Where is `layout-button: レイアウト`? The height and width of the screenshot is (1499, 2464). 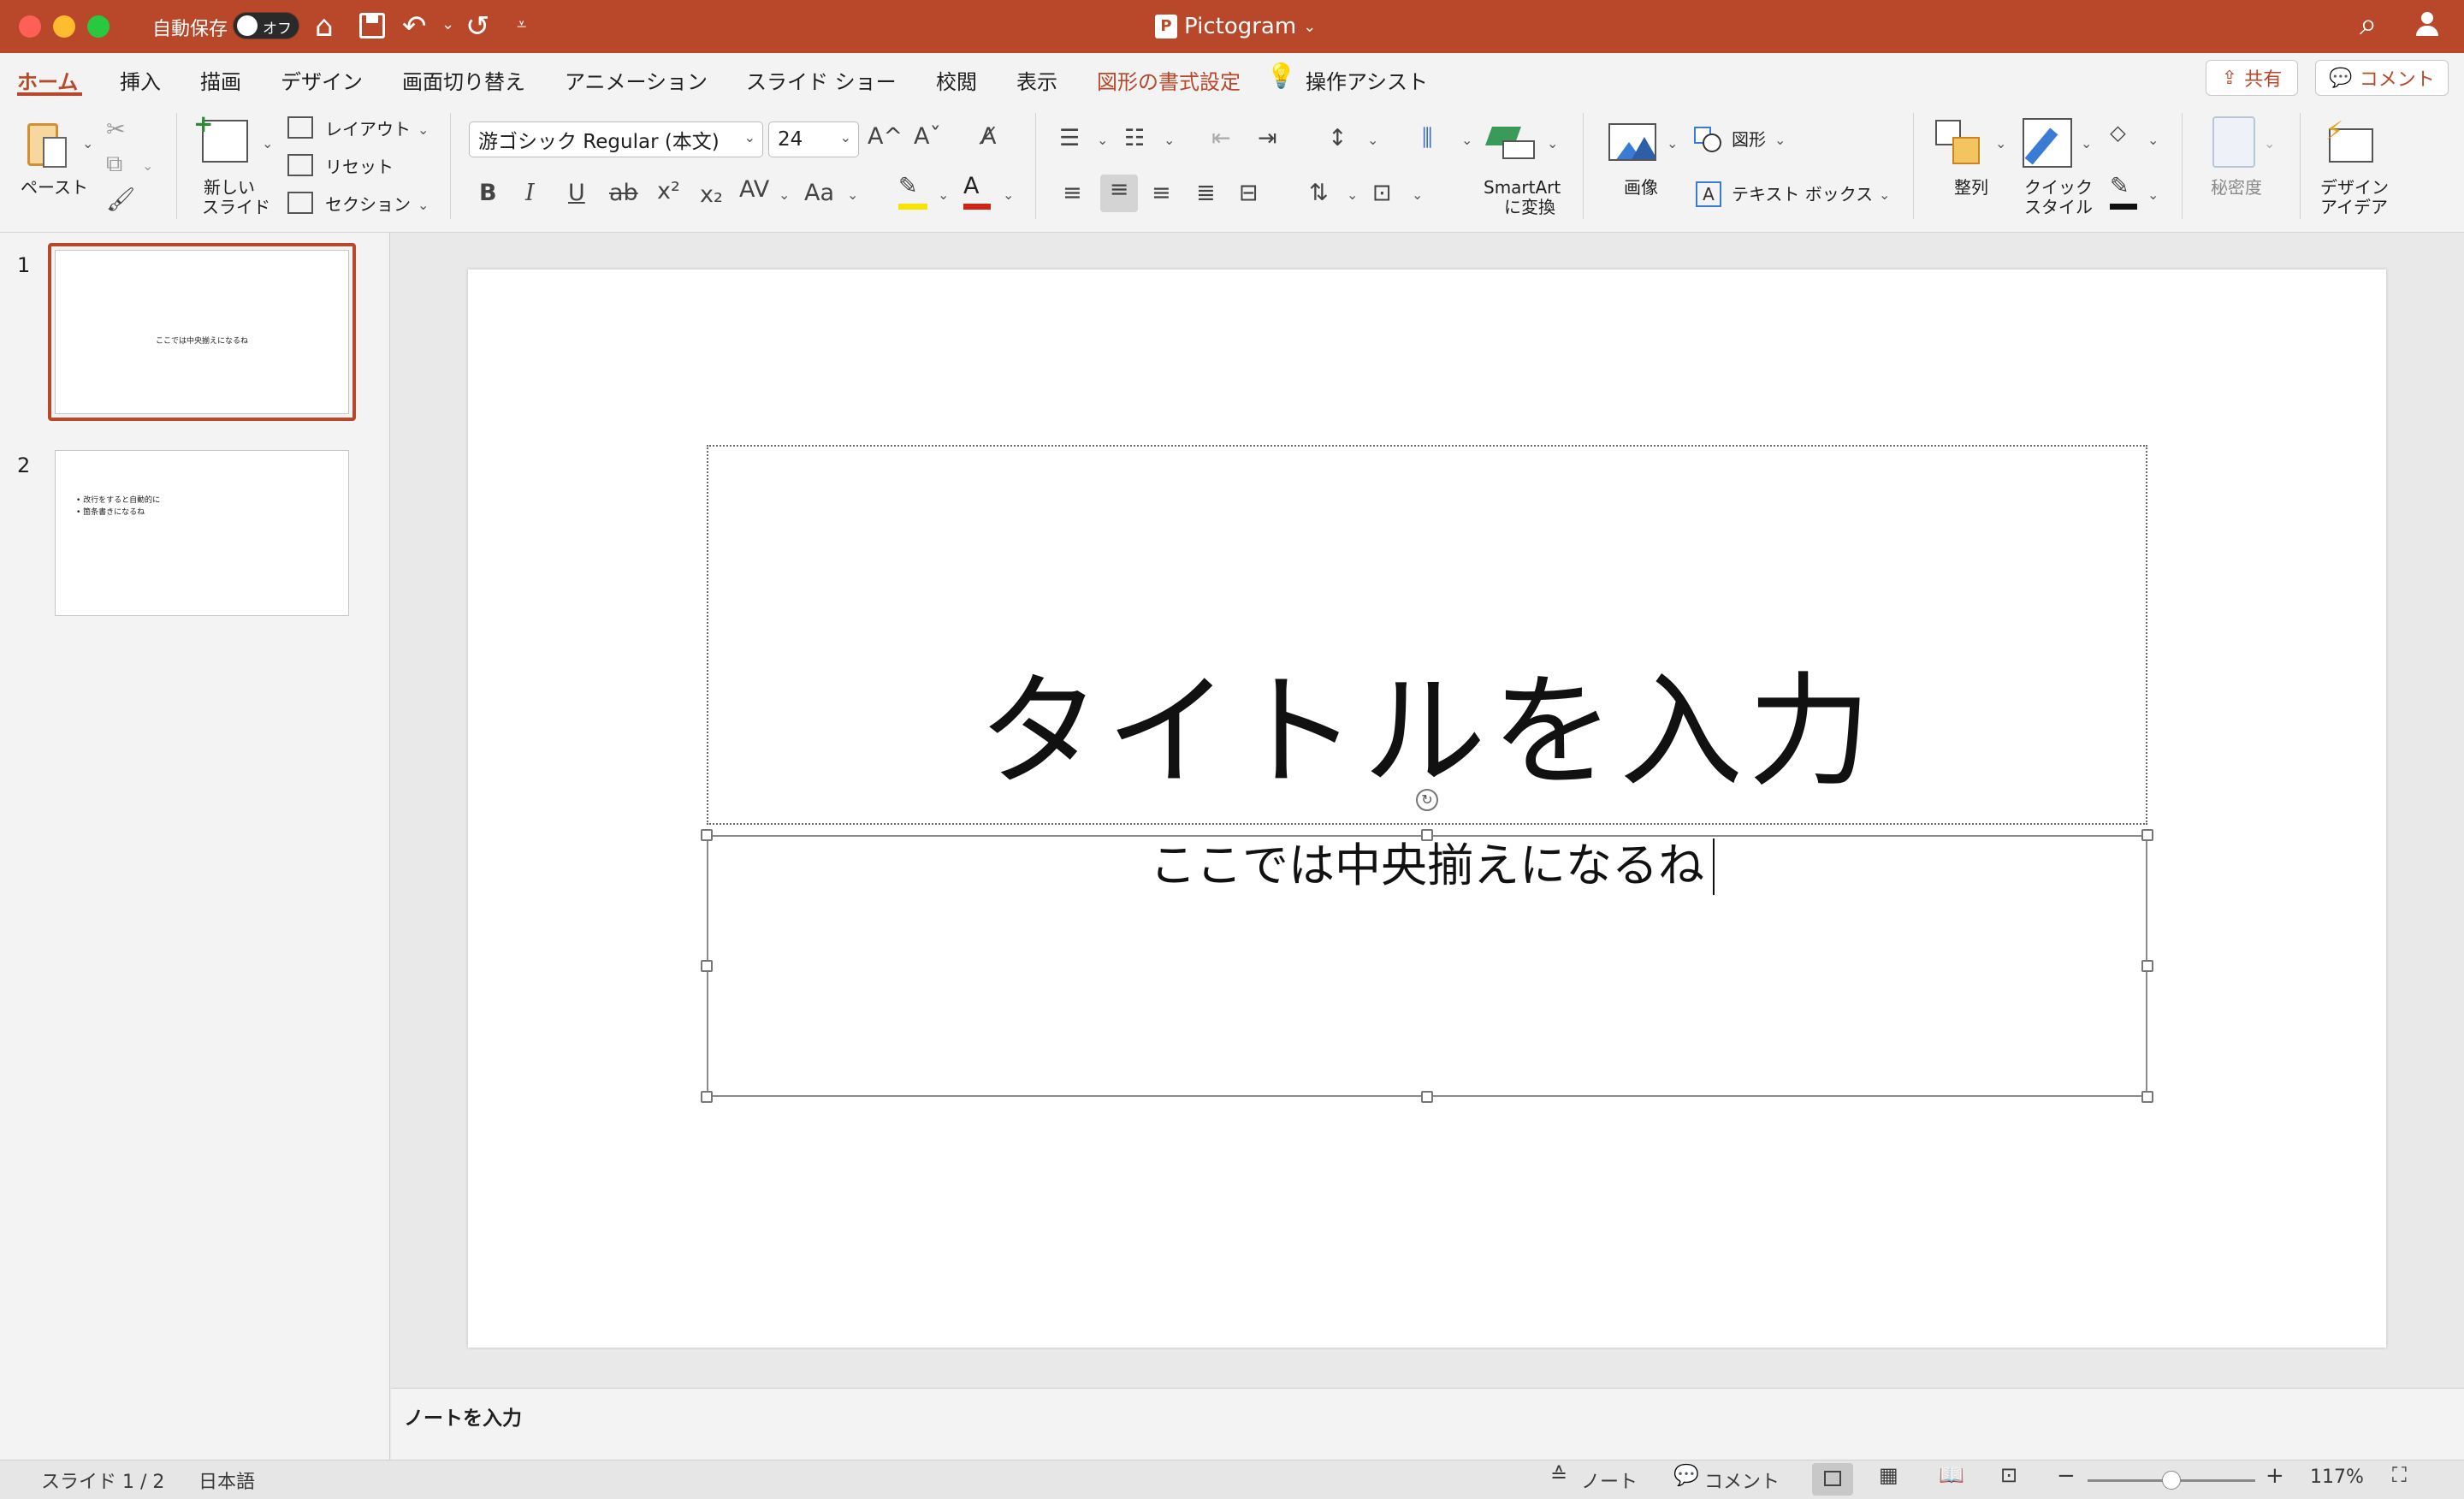
layout-button: レイアウト is located at coordinates (368, 129).